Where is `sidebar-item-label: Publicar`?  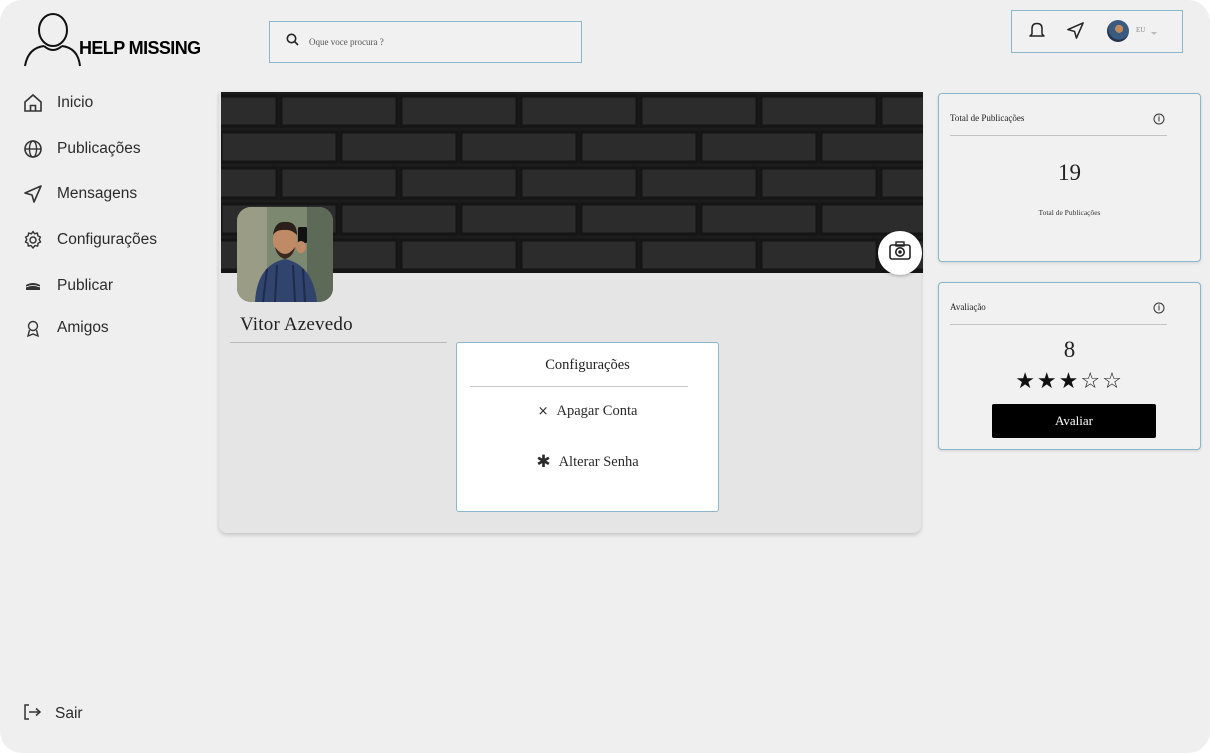 sidebar-item-label: Publicar is located at coordinates (85, 285).